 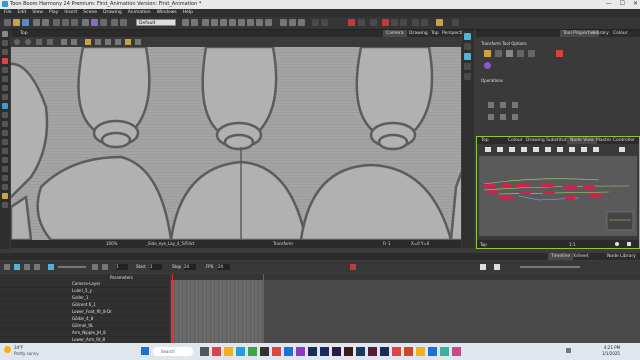 I want to click on ink-icon, so click(x=424, y=22).